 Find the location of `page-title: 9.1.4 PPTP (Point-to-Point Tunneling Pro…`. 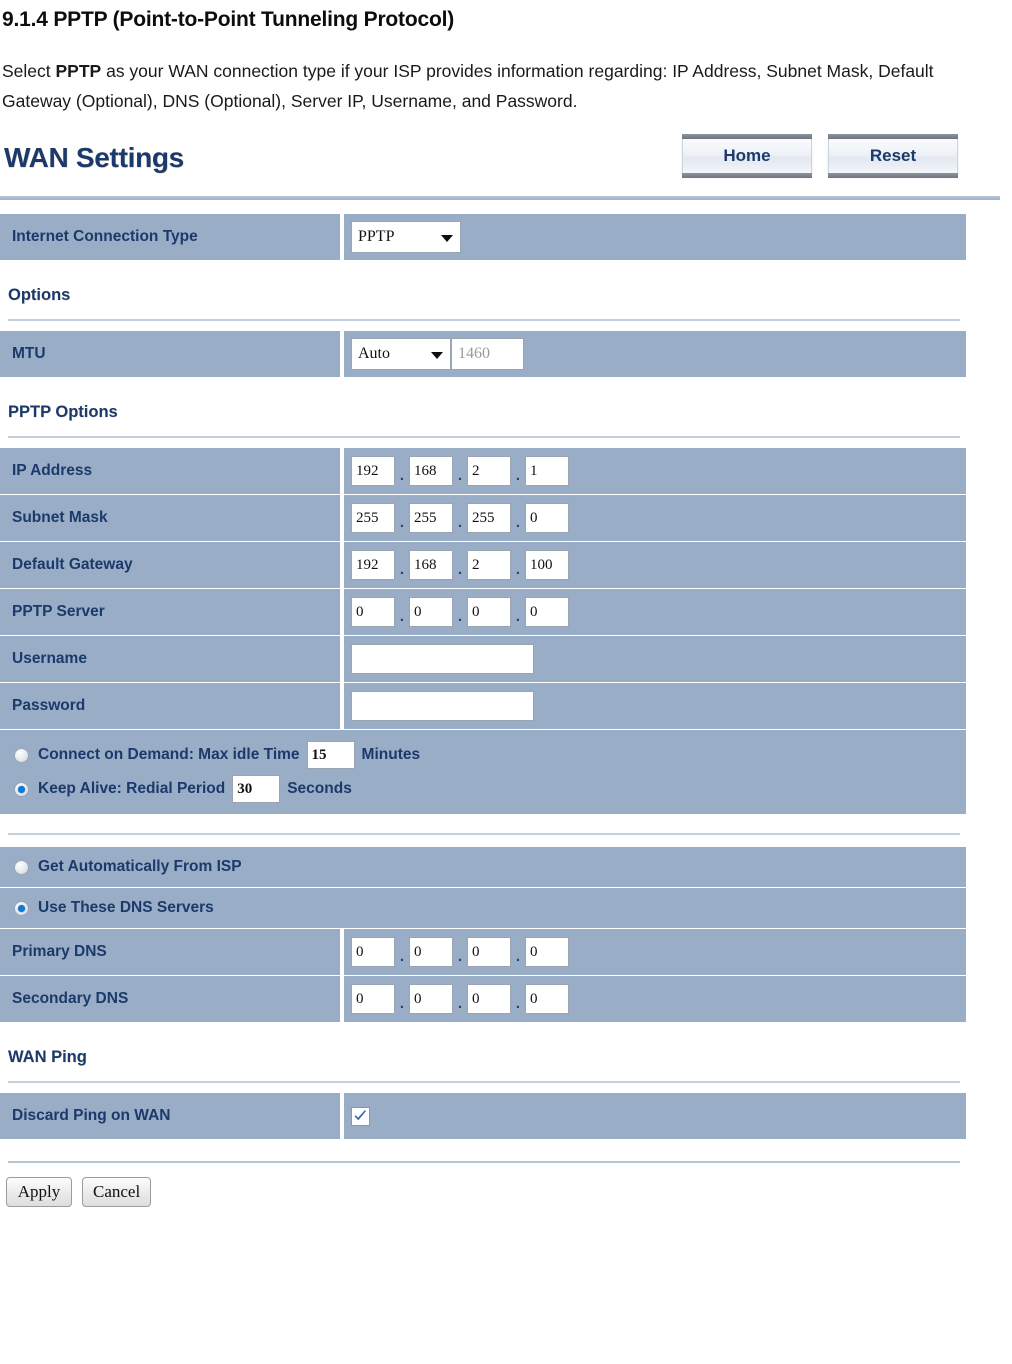

page-title: 9.1.4 PPTP (Point-to-Point Tunneling Pro… is located at coordinates (228, 19).